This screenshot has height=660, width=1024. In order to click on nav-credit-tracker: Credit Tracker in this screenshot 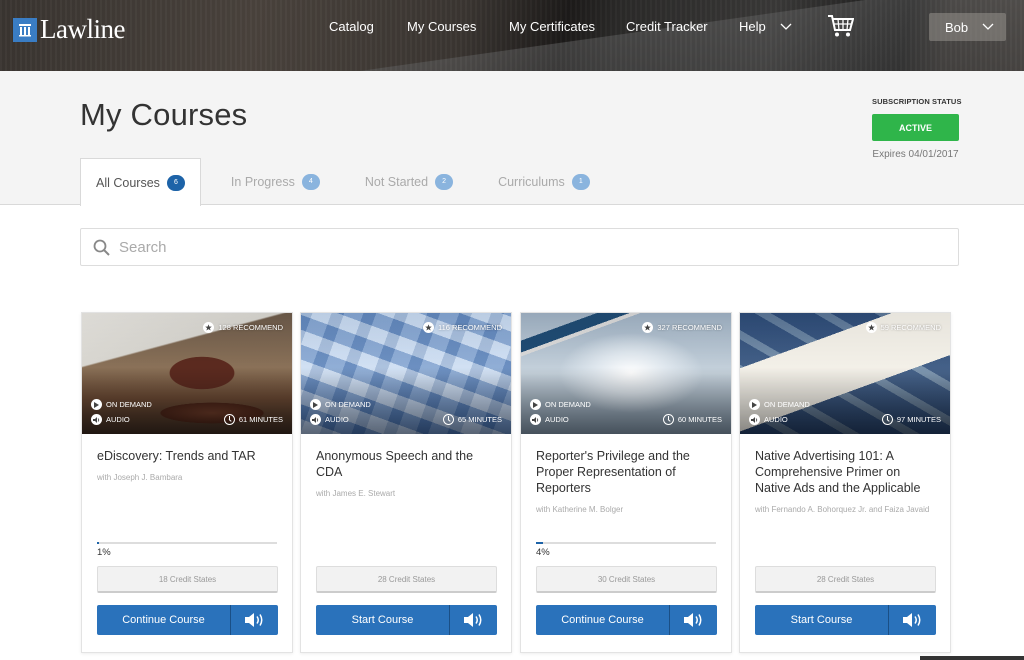, I will do `click(667, 26)`.